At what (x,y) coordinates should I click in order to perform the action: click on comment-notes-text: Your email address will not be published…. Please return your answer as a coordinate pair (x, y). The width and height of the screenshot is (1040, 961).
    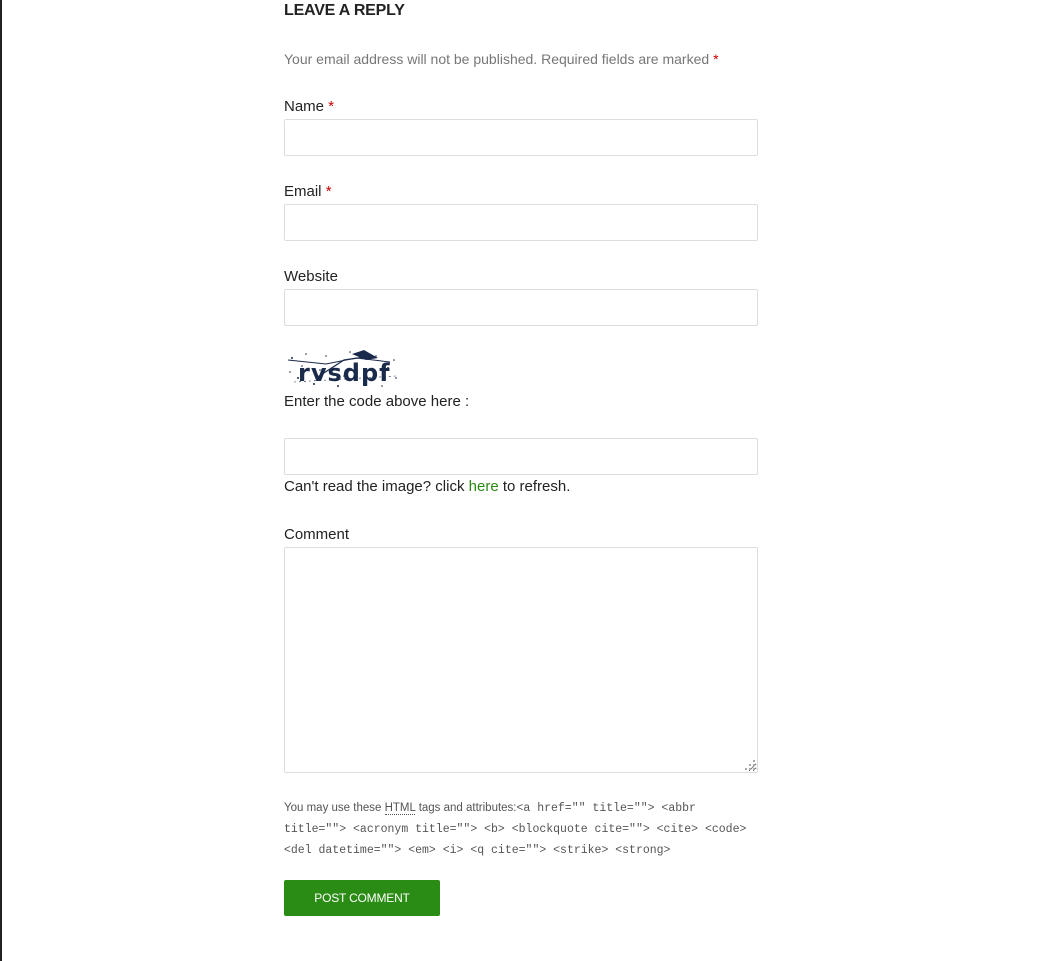
    Looking at the image, I should click on (497, 59).